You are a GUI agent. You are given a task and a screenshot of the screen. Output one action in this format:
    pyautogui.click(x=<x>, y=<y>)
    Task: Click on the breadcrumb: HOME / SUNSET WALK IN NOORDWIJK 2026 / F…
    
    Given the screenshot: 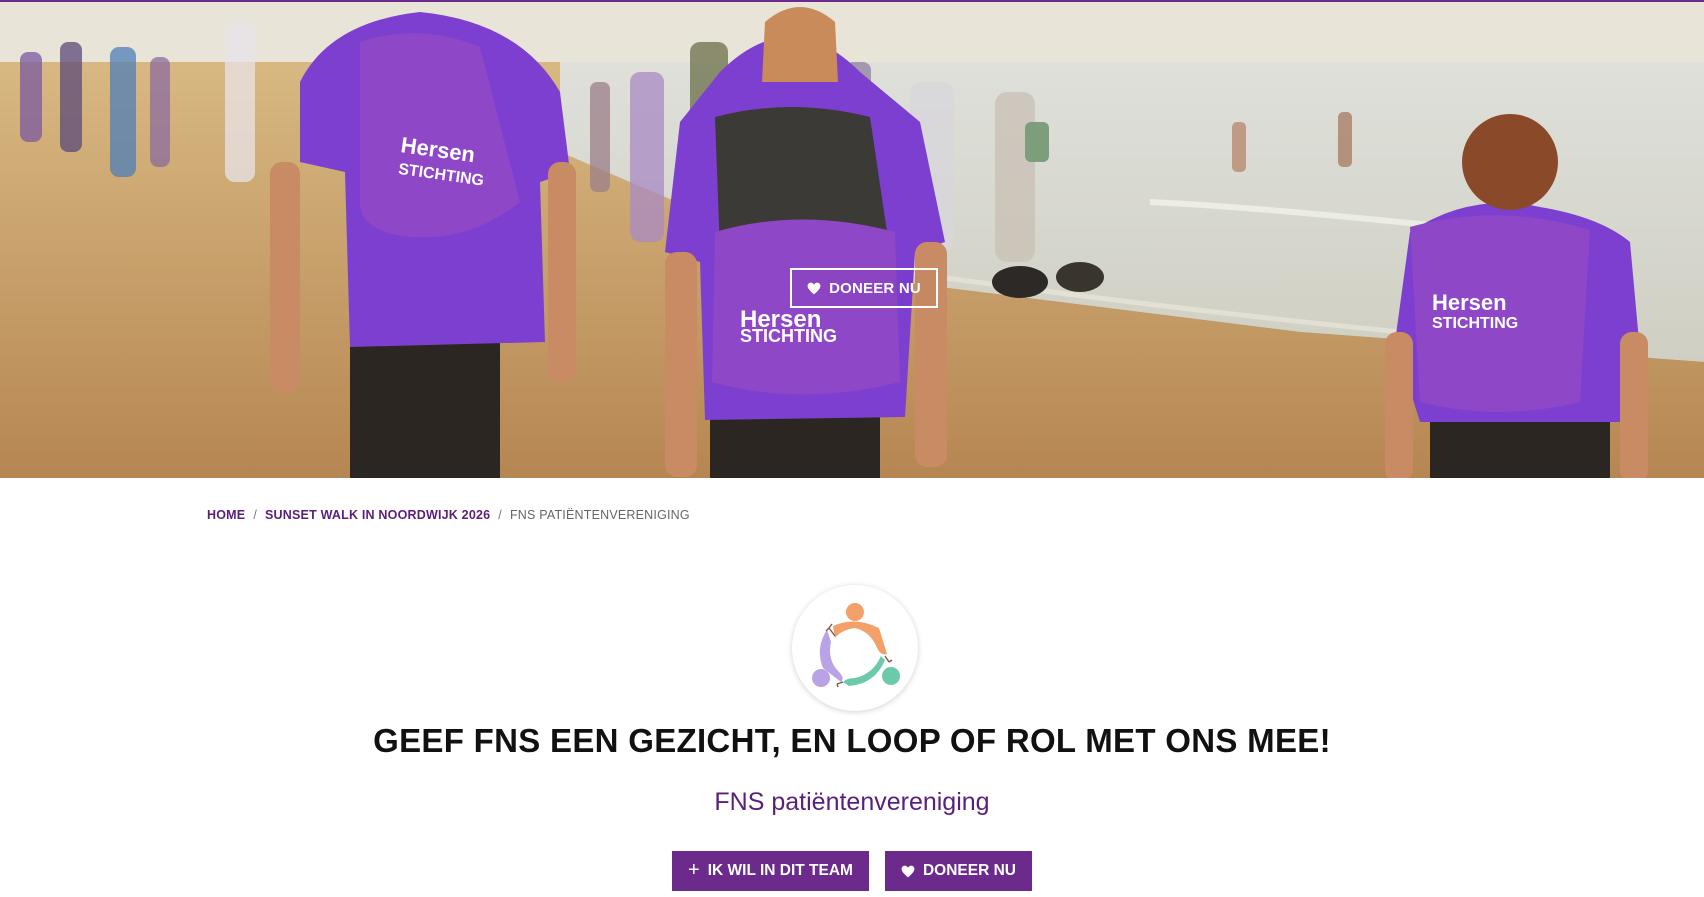 What is the action you would take?
    pyautogui.click(x=448, y=515)
    